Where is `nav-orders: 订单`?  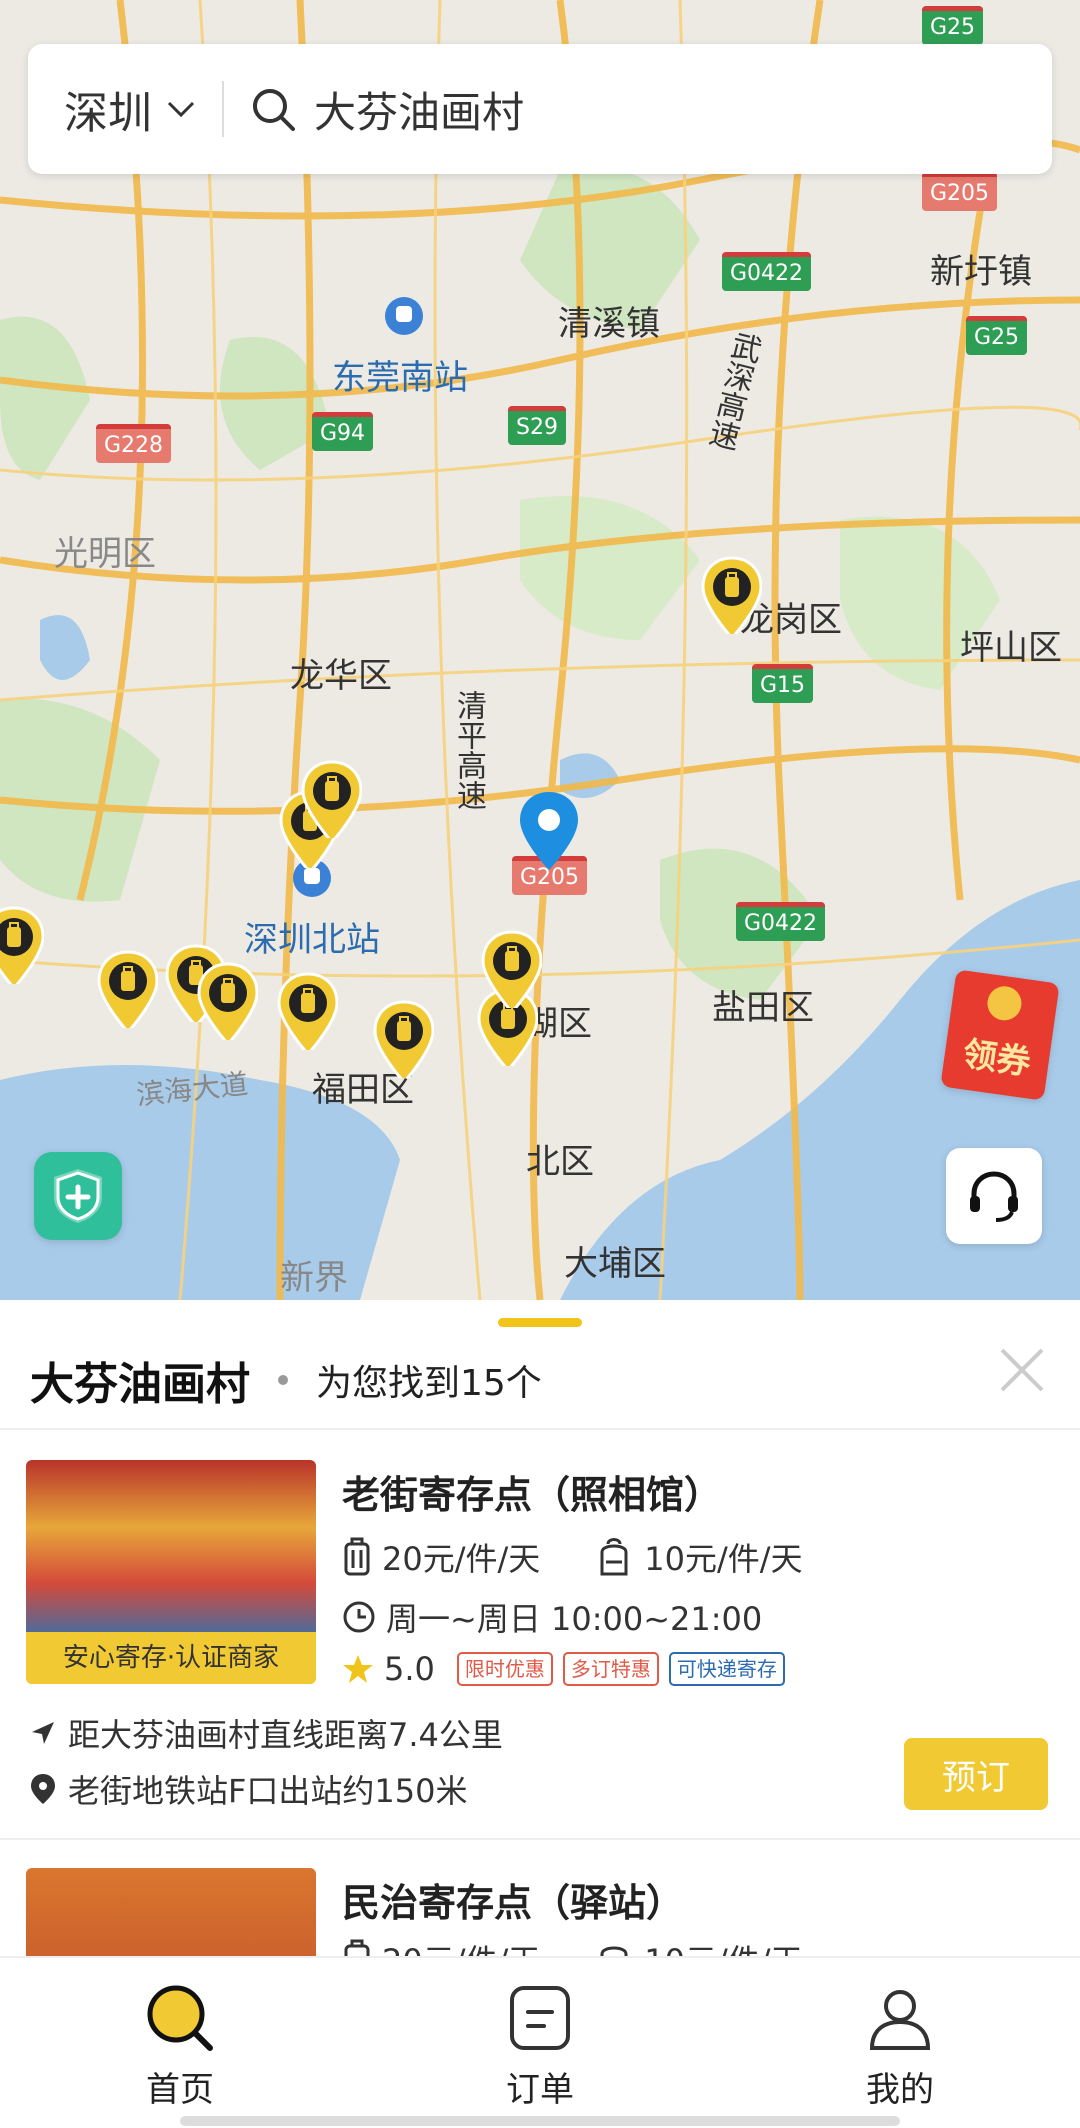 nav-orders: 订单 is located at coordinates (540, 2043).